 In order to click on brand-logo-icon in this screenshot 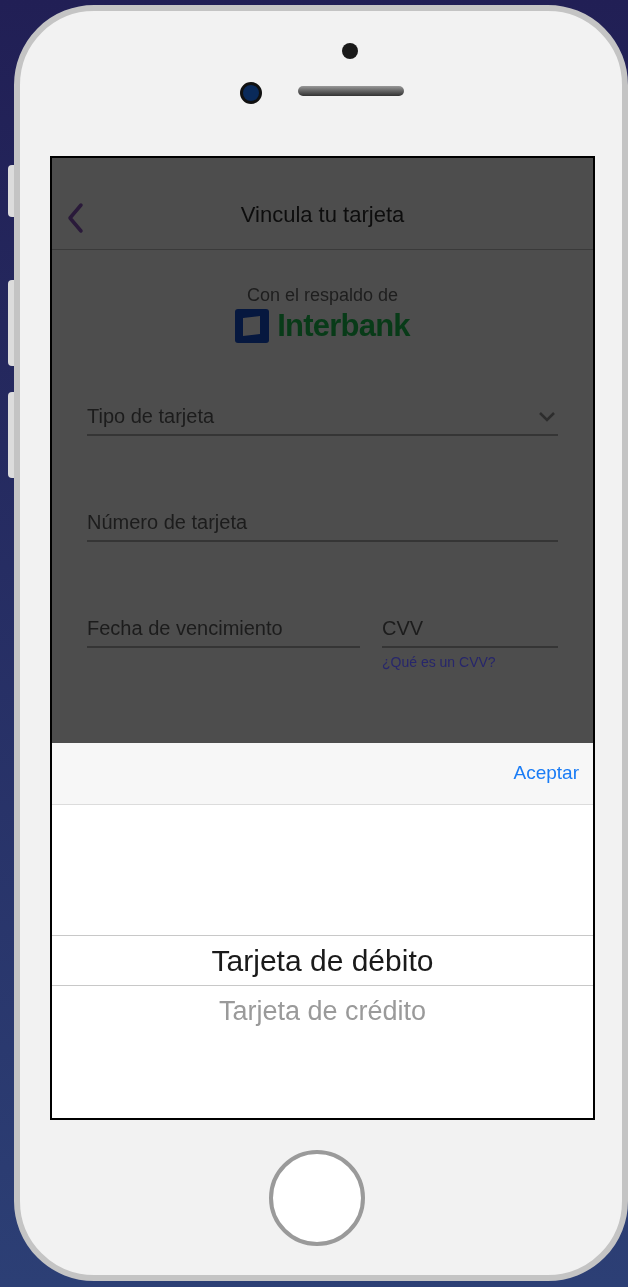, I will do `click(252, 326)`.